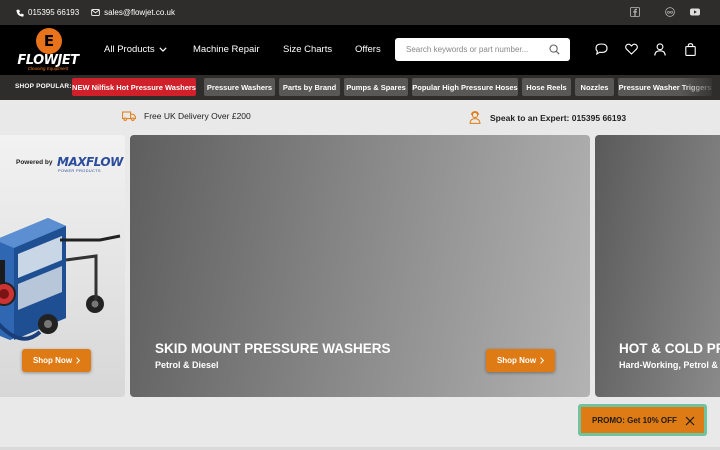 This screenshot has width=720, height=450. I want to click on chat-icon, so click(601, 49).